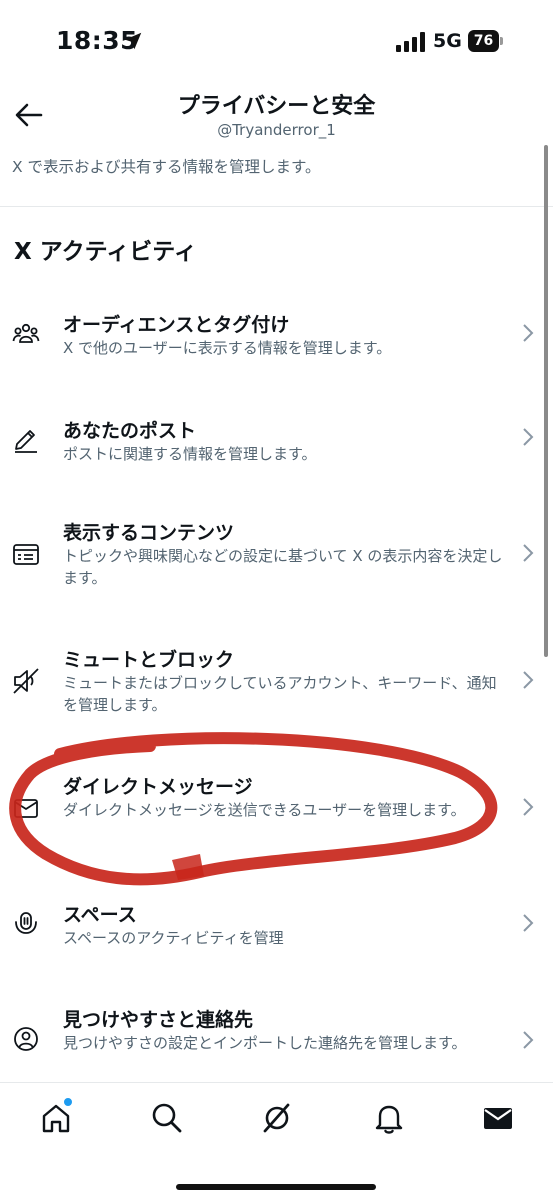  Describe the element at coordinates (26, 923) in the screenshot. I see `spaces-icon` at that location.